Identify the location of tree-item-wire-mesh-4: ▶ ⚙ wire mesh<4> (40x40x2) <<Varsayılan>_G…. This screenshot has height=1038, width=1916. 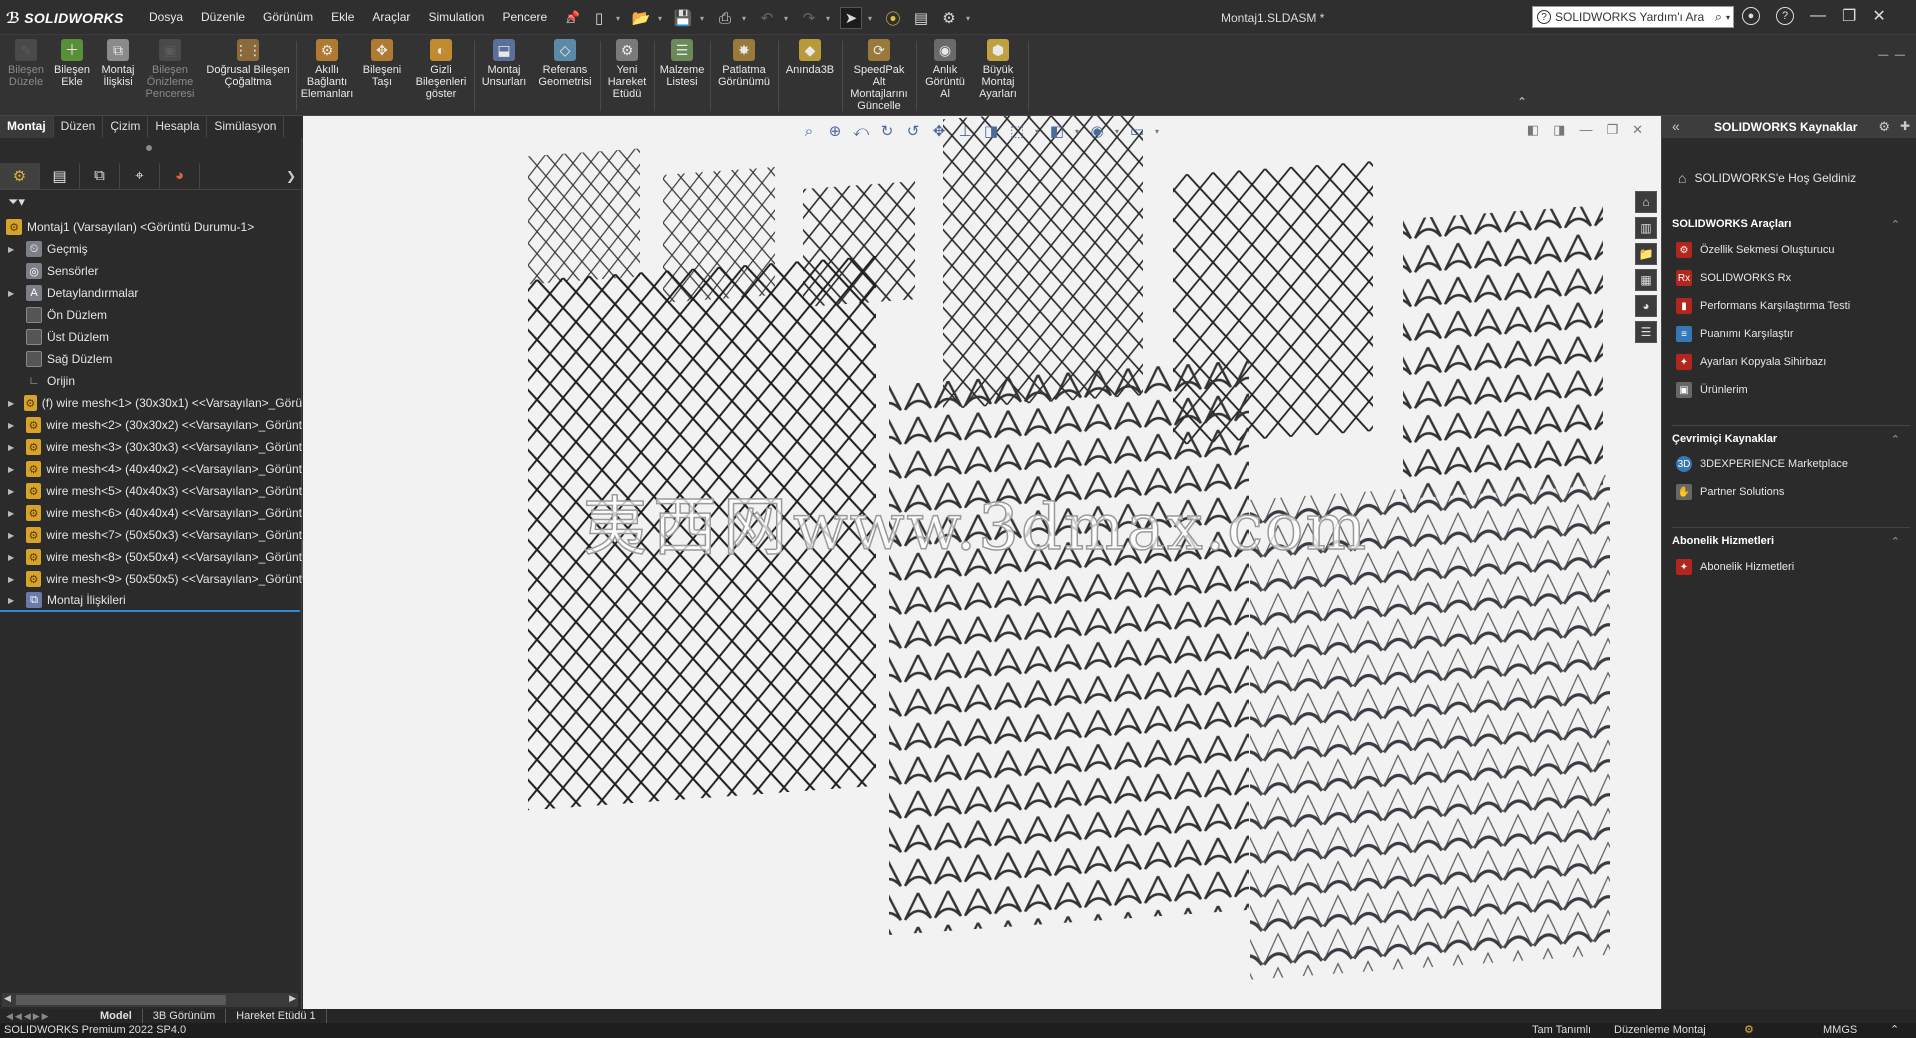
(151, 469).